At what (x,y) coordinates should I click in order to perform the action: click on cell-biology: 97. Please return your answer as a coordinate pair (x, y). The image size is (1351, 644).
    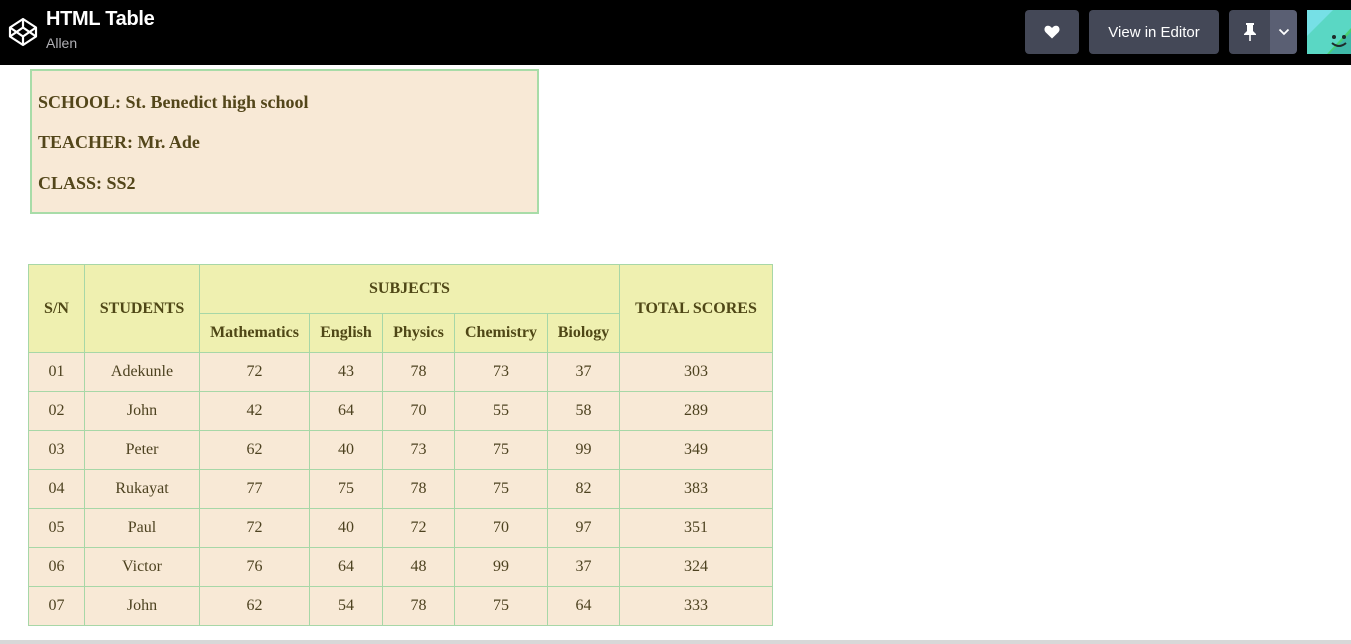
    Looking at the image, I should click on (583, 528).